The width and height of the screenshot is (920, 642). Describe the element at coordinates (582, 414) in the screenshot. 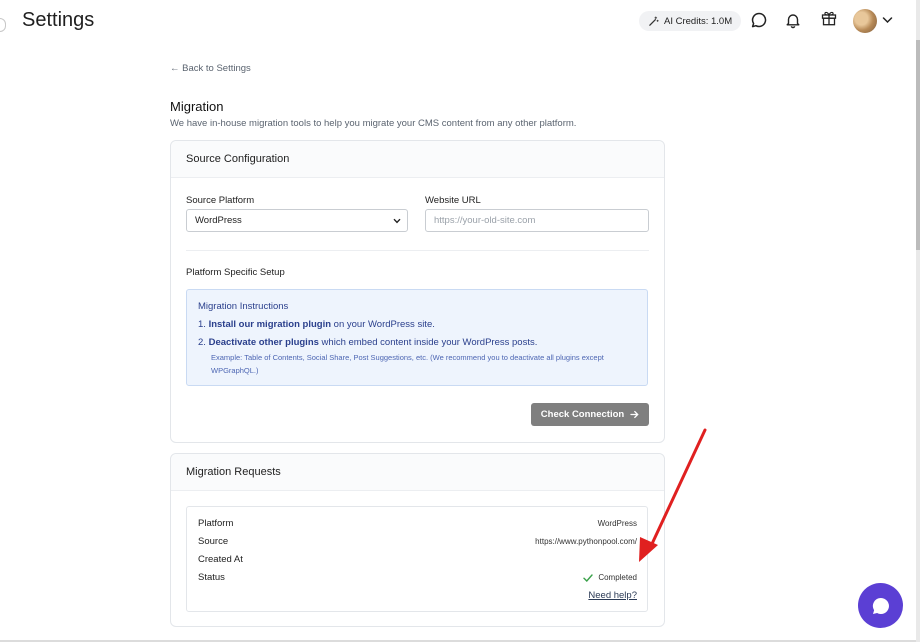

I see `check-connection-label: Check Connection` at that location.